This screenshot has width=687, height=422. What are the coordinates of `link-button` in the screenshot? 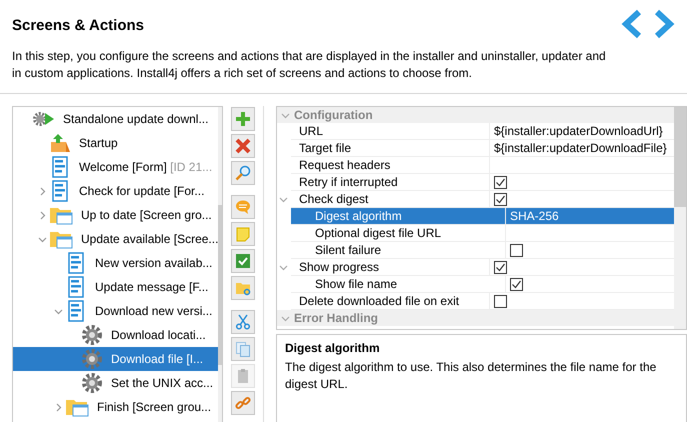 It's located at (243, 403).